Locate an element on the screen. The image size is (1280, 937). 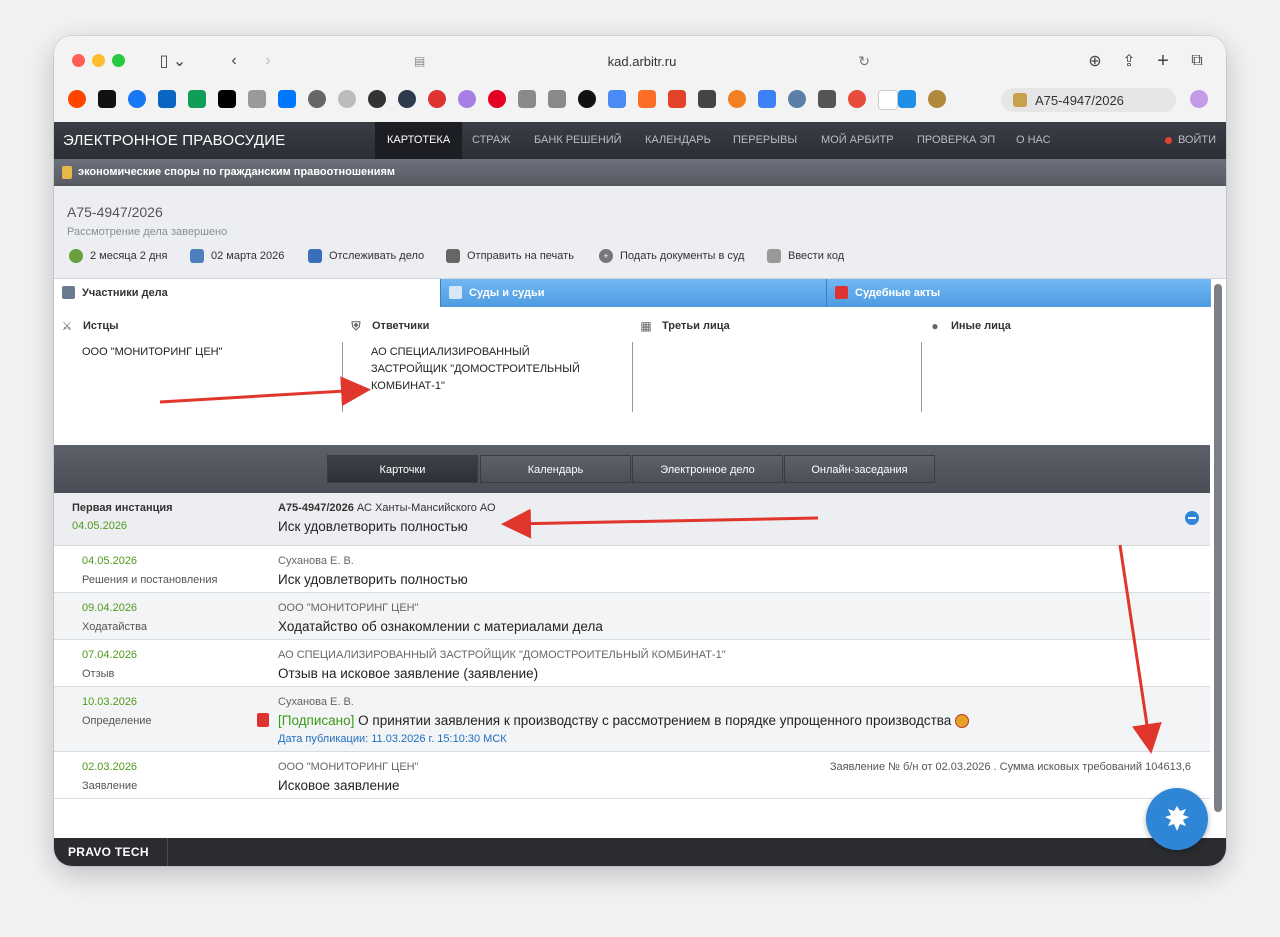
other-parties-title: Иные лица is located at coordinates (981, 326).